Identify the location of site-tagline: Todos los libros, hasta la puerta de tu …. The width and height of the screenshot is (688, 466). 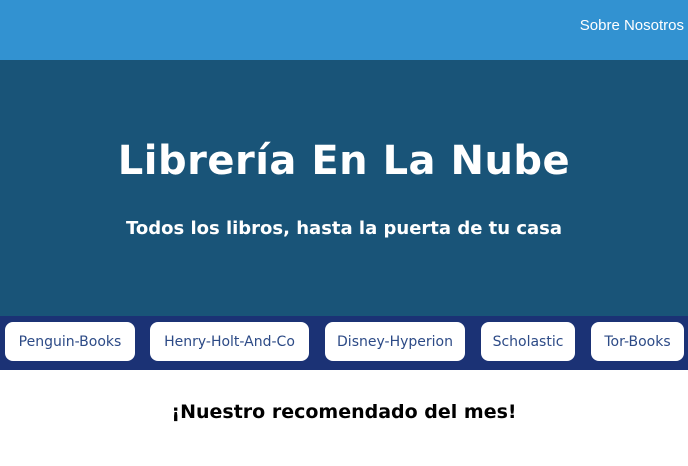
(344, 228).